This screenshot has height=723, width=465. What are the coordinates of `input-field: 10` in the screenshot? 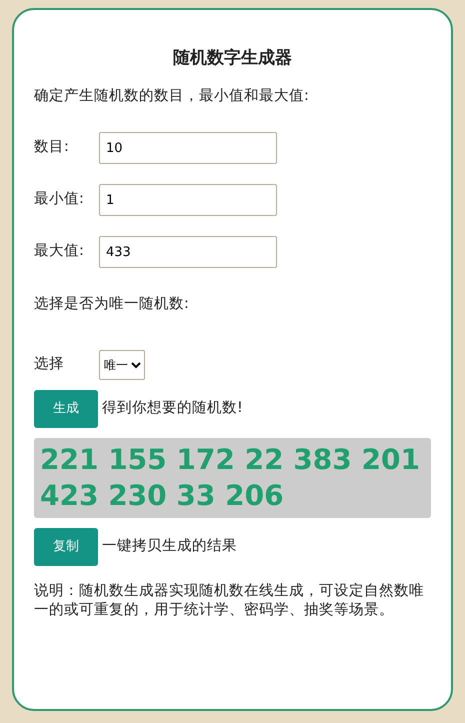 It's located at (188, 148).